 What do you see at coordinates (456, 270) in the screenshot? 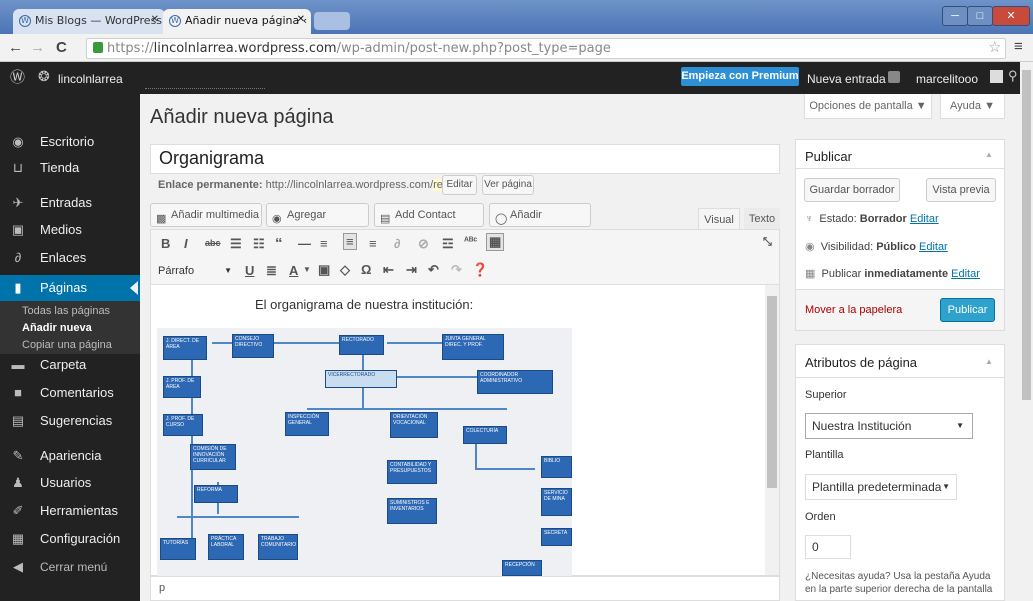
I see `redo-icon: ↷` at bounding box center [456, 270].